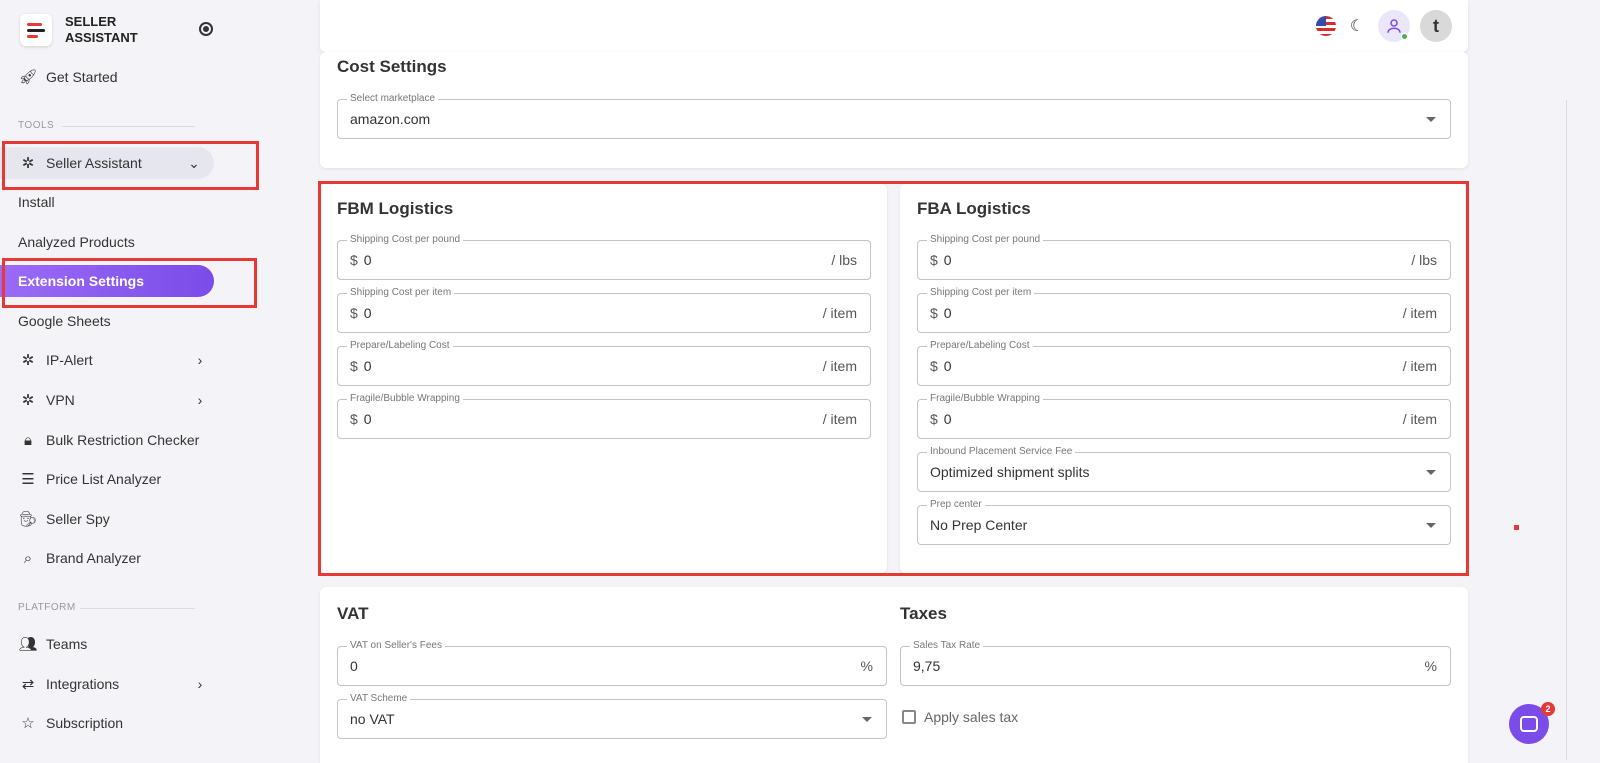 The width and height of the screenshot is (1600, 763). What do you see at coordinates (1566, 430) in the screenshot?
I see `scrollbar` at bounding box center [1566, 430].